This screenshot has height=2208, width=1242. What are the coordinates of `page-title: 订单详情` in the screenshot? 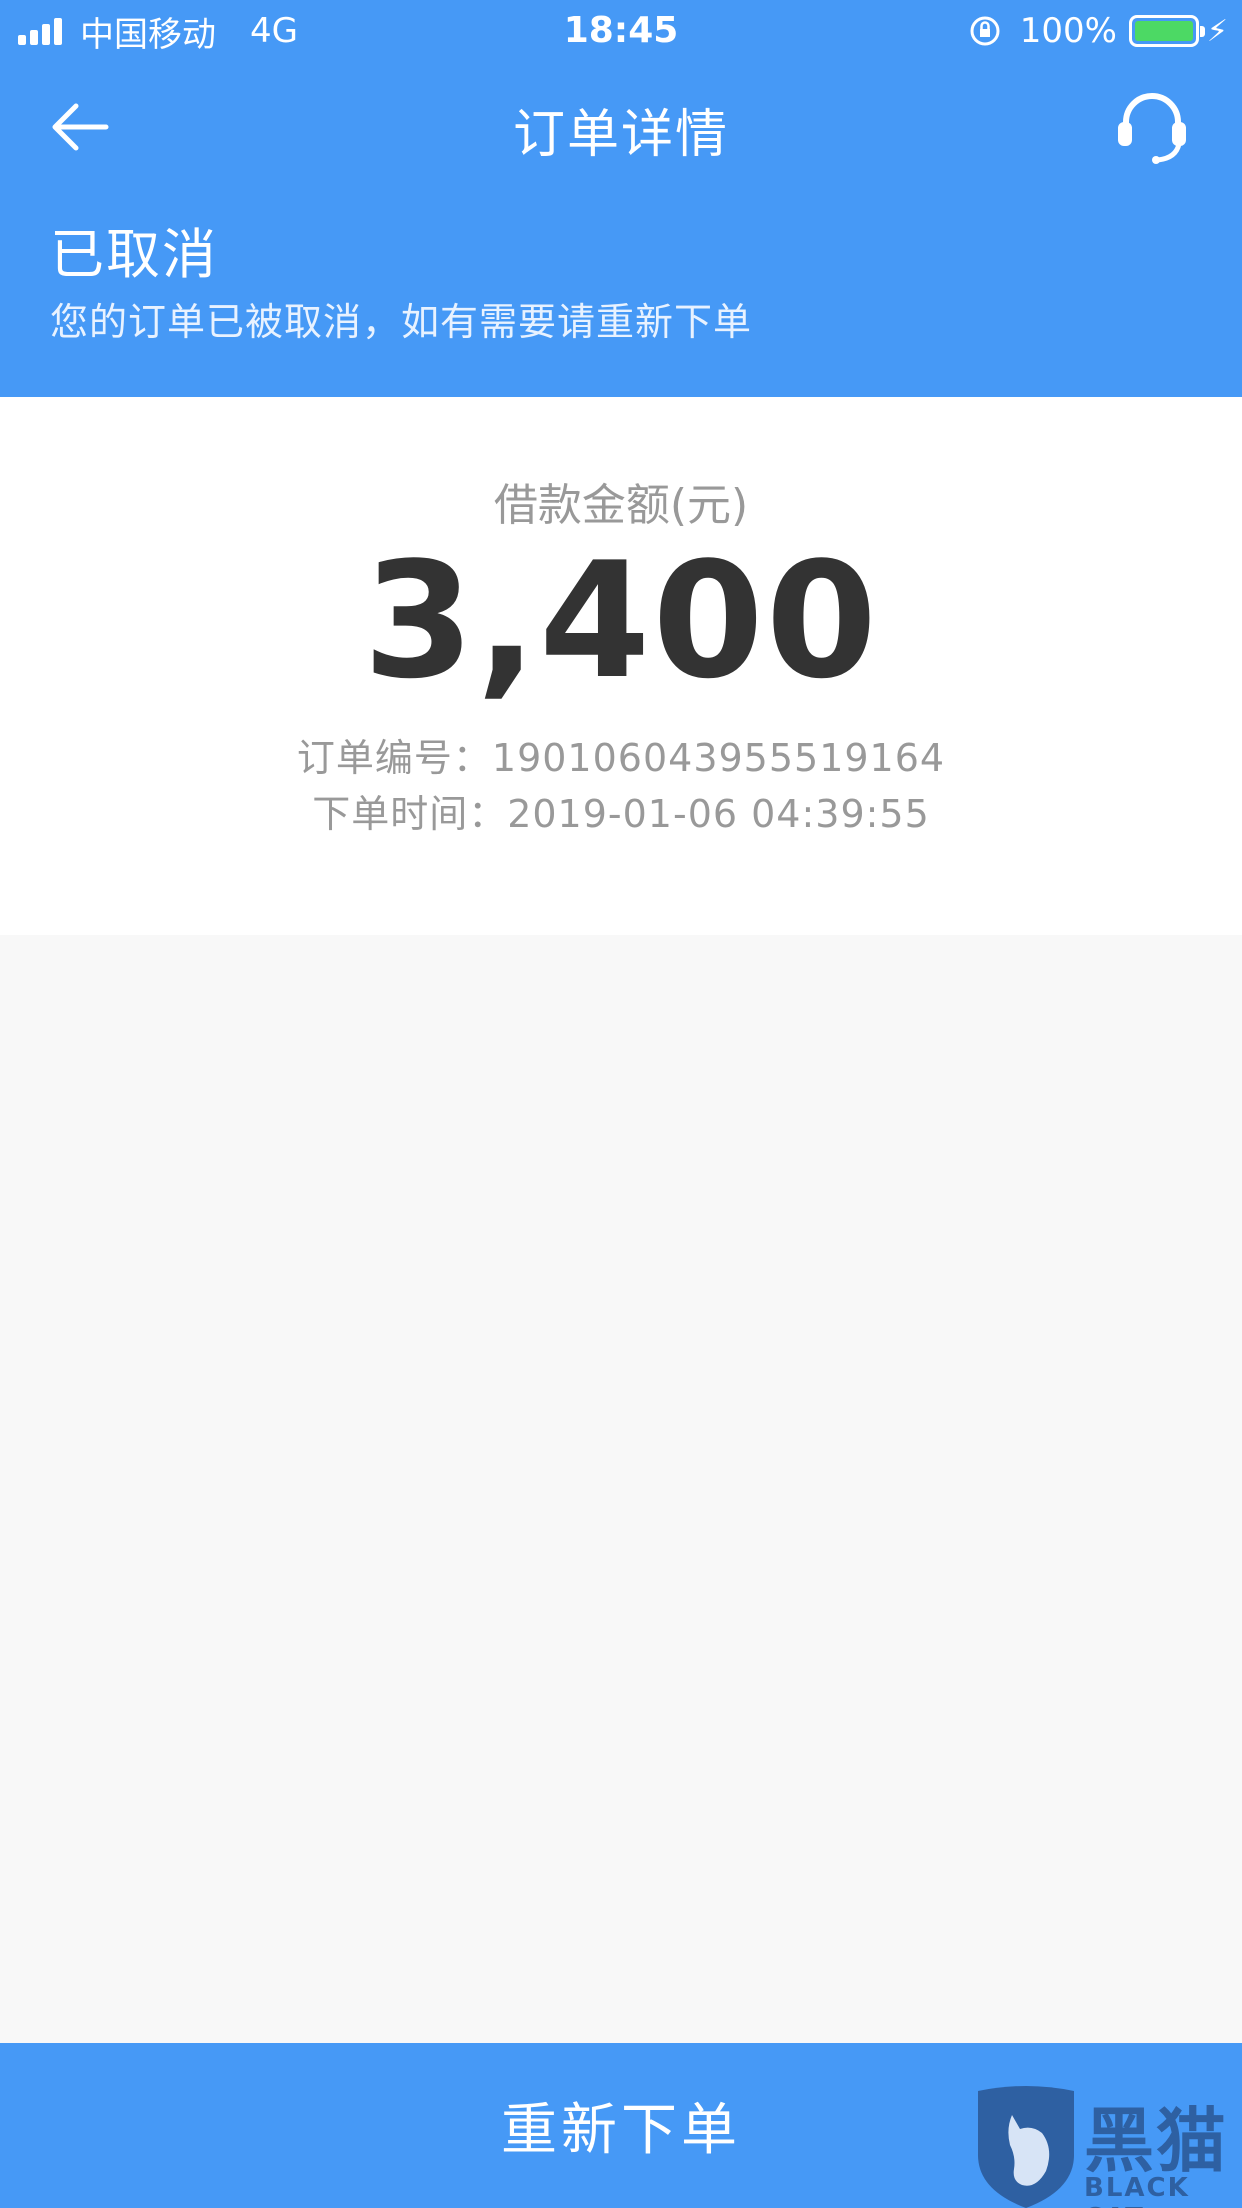 It's located at (620, 135).